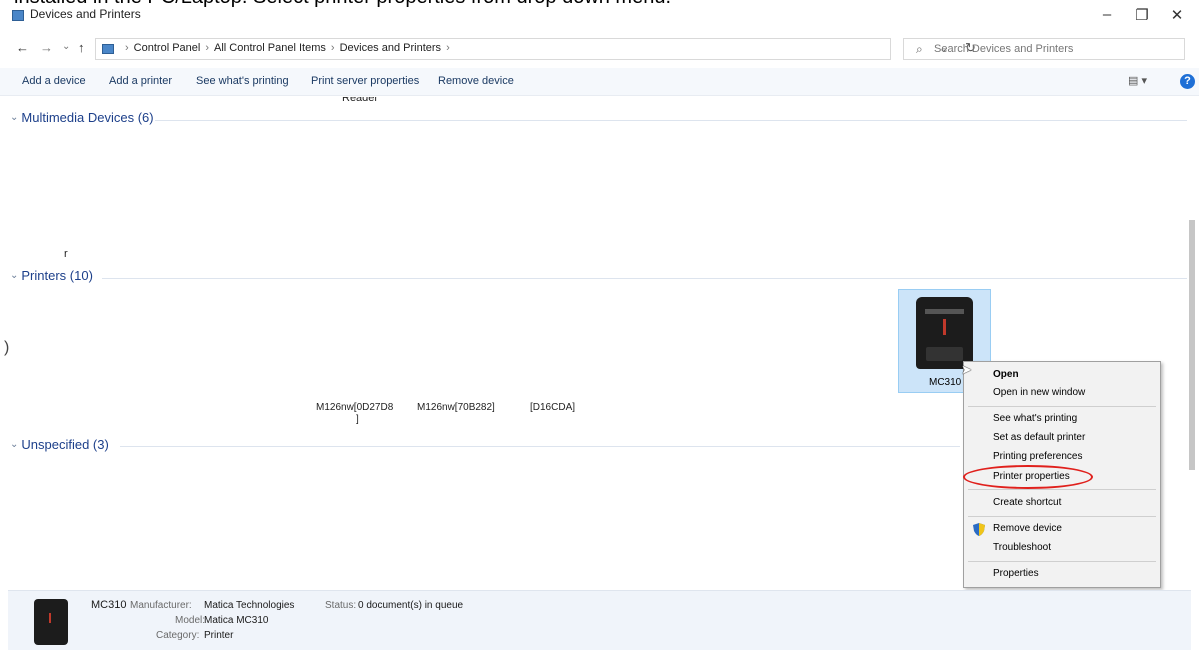 Image resolution: width=1199 pixels, height=650 pixels. I want to click on breadcrumb-control-panel: Control Panel, so click(167, 48).